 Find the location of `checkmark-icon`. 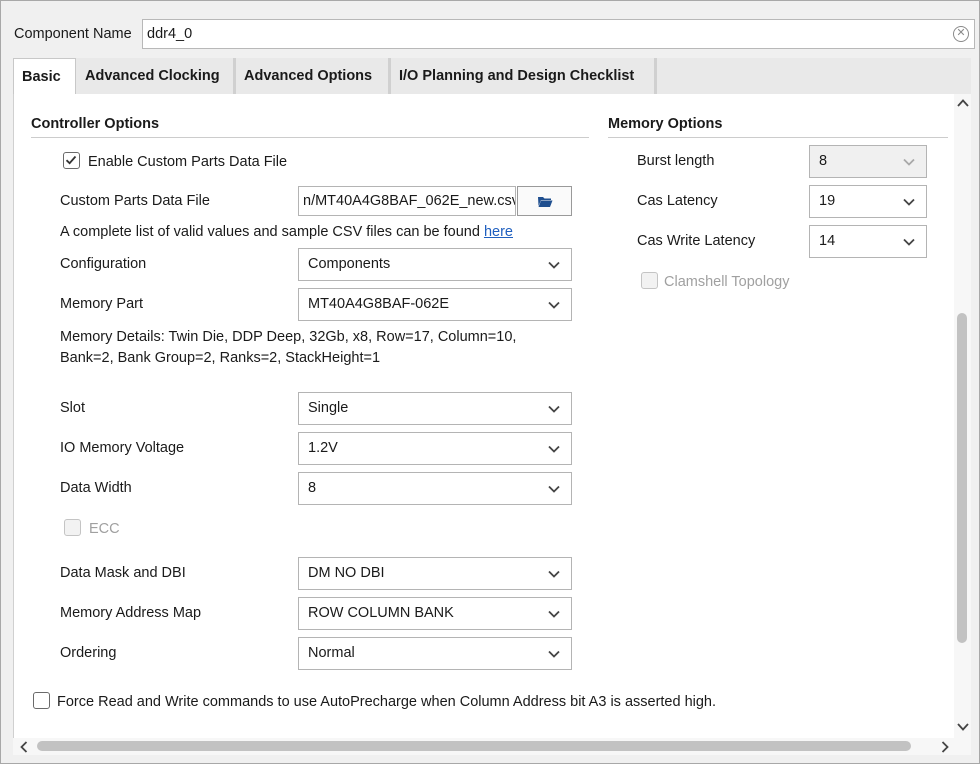

checkmark-icon is located at coordinates (71, 160).